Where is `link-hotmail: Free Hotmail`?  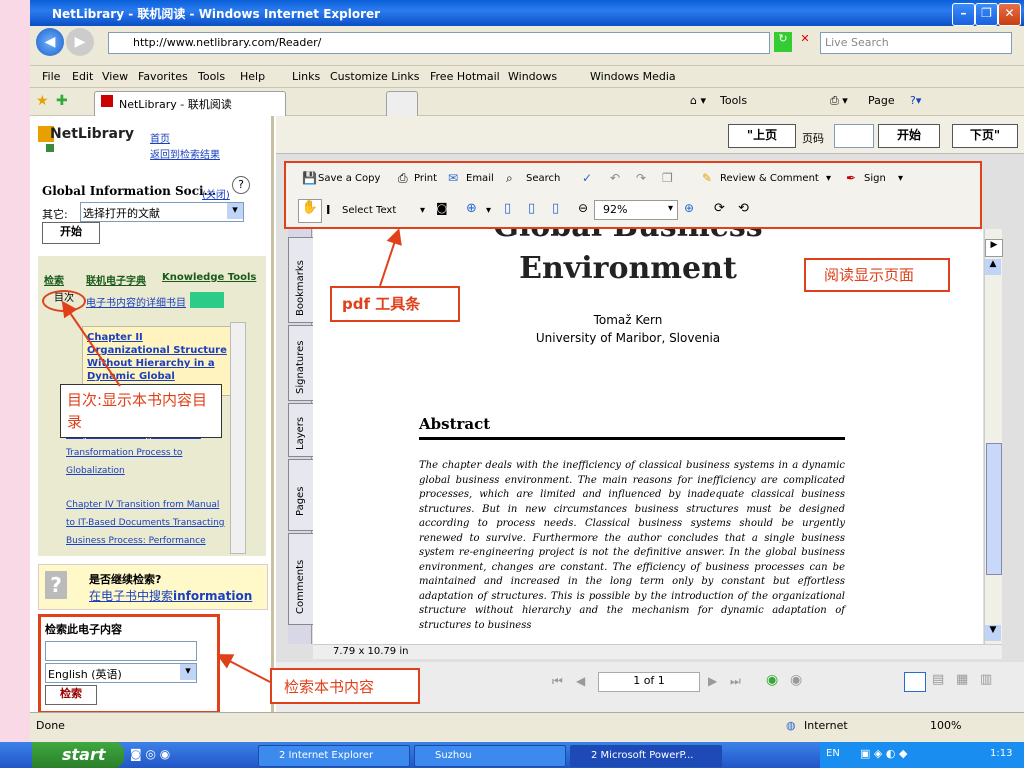
link-hotmail: Free Hotmail is located at coordinates (465, 76).